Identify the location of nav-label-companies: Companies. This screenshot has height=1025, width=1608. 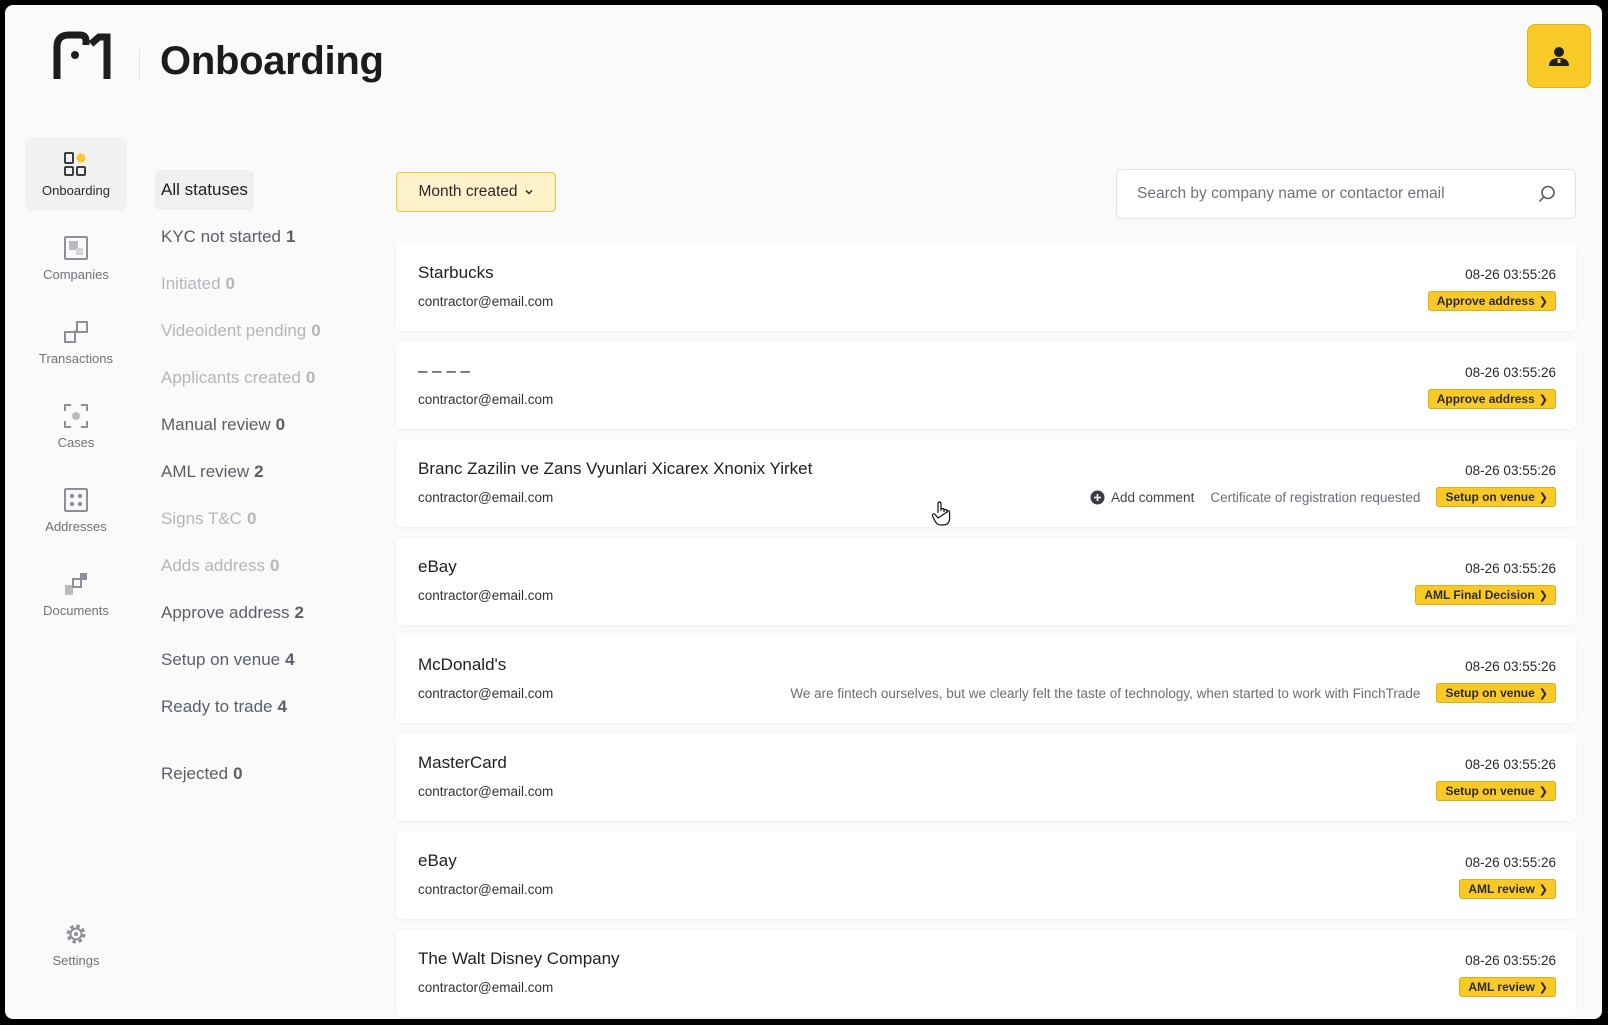
(76, 274).